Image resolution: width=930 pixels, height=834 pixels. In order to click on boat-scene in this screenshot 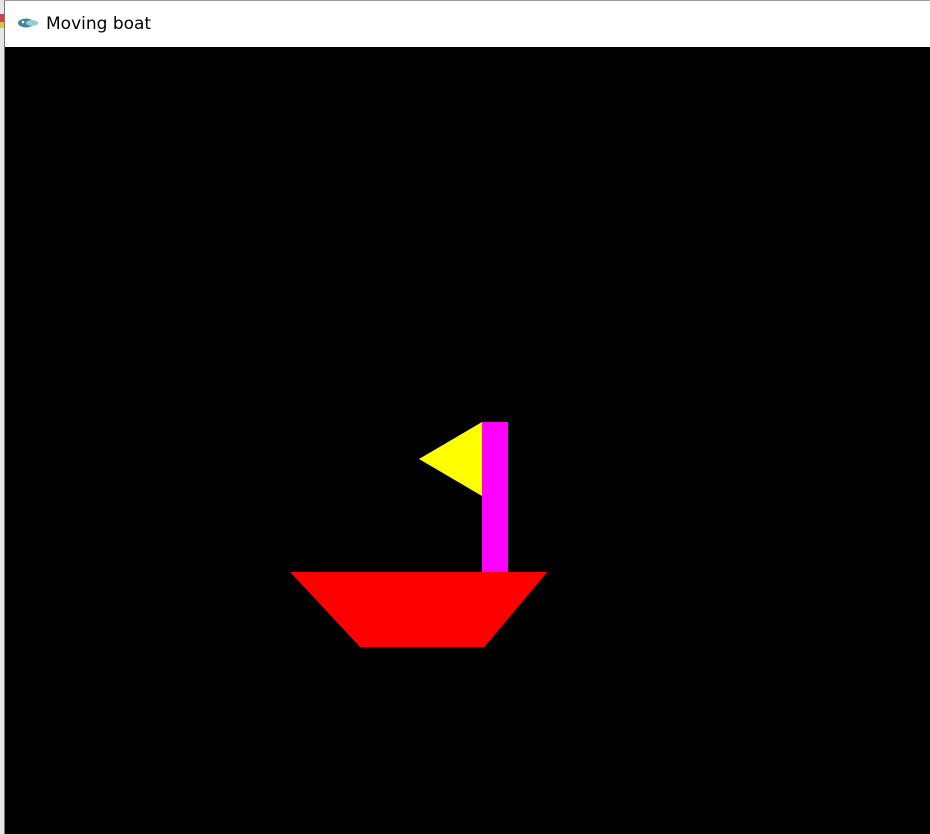, I will do `click(418, 534)`.